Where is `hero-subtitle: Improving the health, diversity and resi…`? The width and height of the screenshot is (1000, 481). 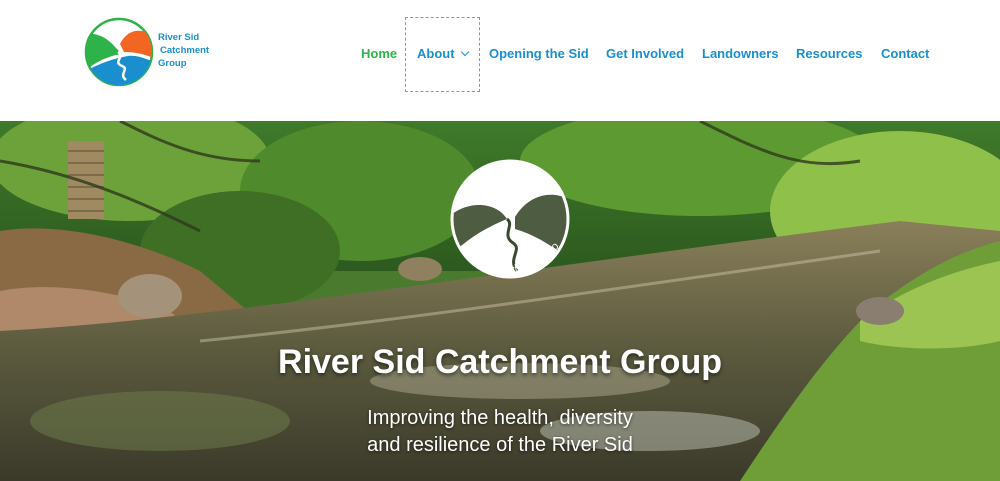 hero-subtitle: Improving the health, diversity and resi… is located at coordinates (500, 432).